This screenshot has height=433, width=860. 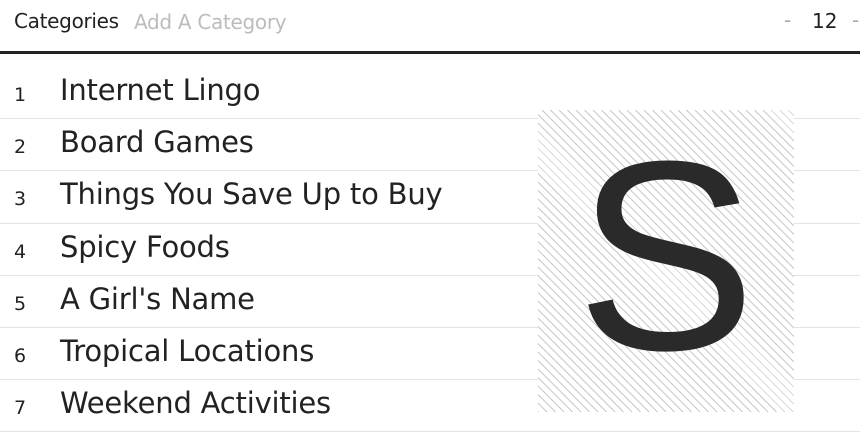 What do you see at coordinates (157, 142) in the screenshot?
I see `item-label: Board Games` at bounding box center [157, 142].